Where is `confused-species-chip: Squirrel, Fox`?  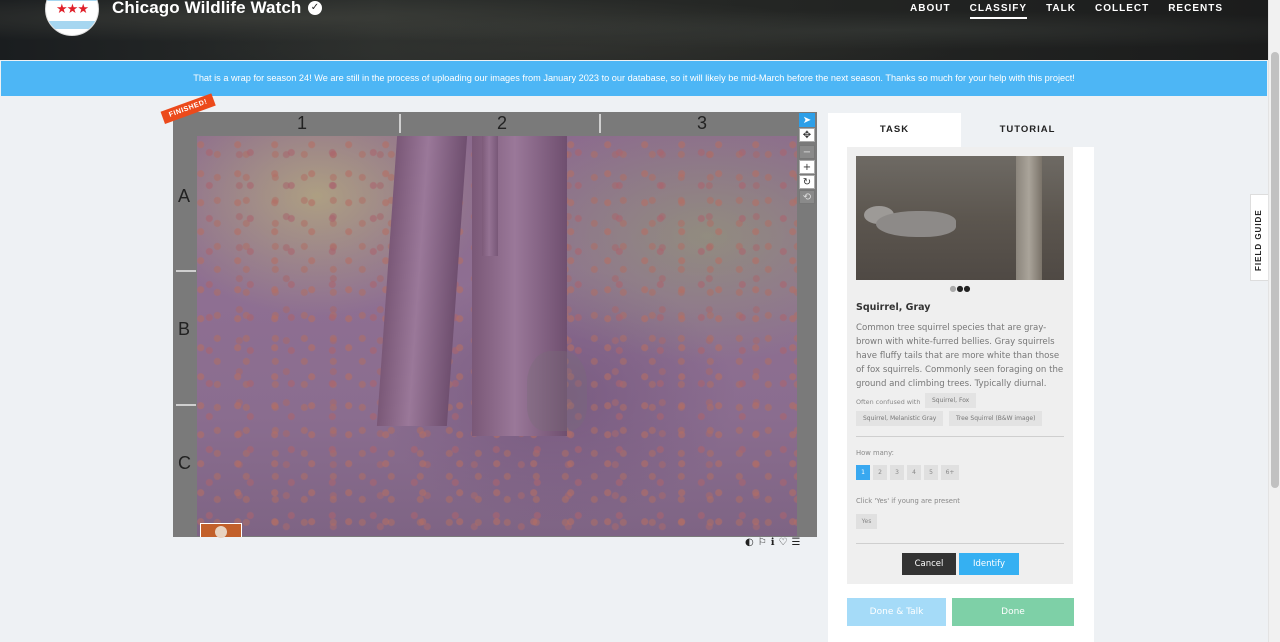 confused-species-chip: Squirrel, Fox is located at coordinates (951, 400).